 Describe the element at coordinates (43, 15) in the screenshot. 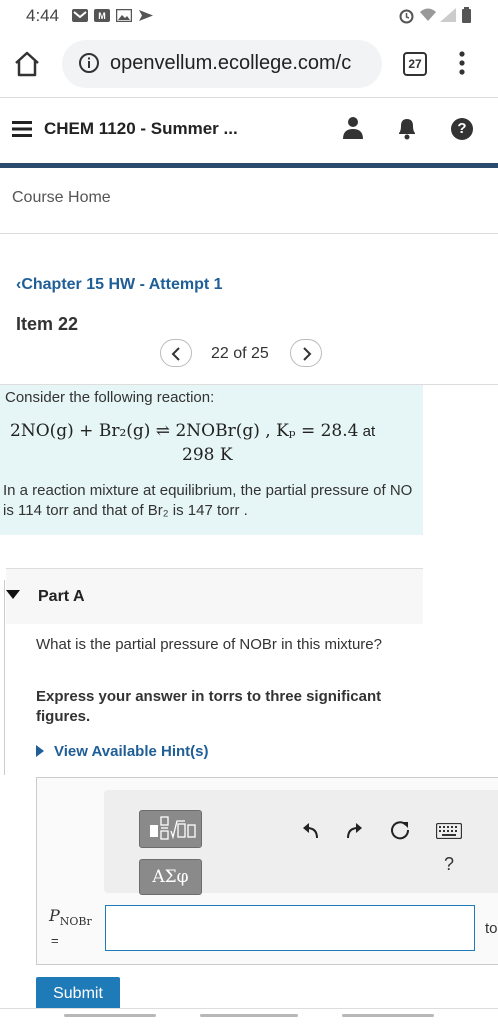

I see `status-time: 4:44` at that location.